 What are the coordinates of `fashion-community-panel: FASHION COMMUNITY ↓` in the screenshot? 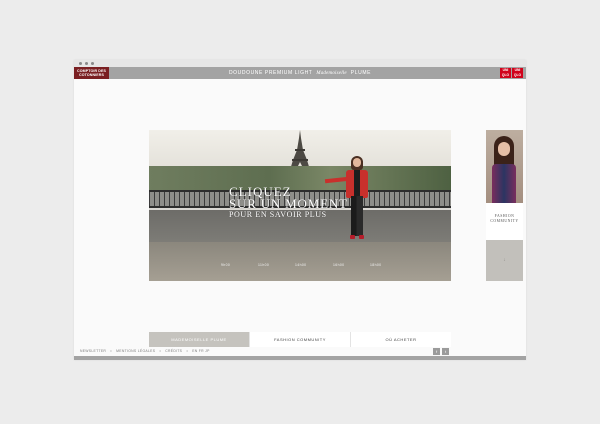 It's located at (504, 205).